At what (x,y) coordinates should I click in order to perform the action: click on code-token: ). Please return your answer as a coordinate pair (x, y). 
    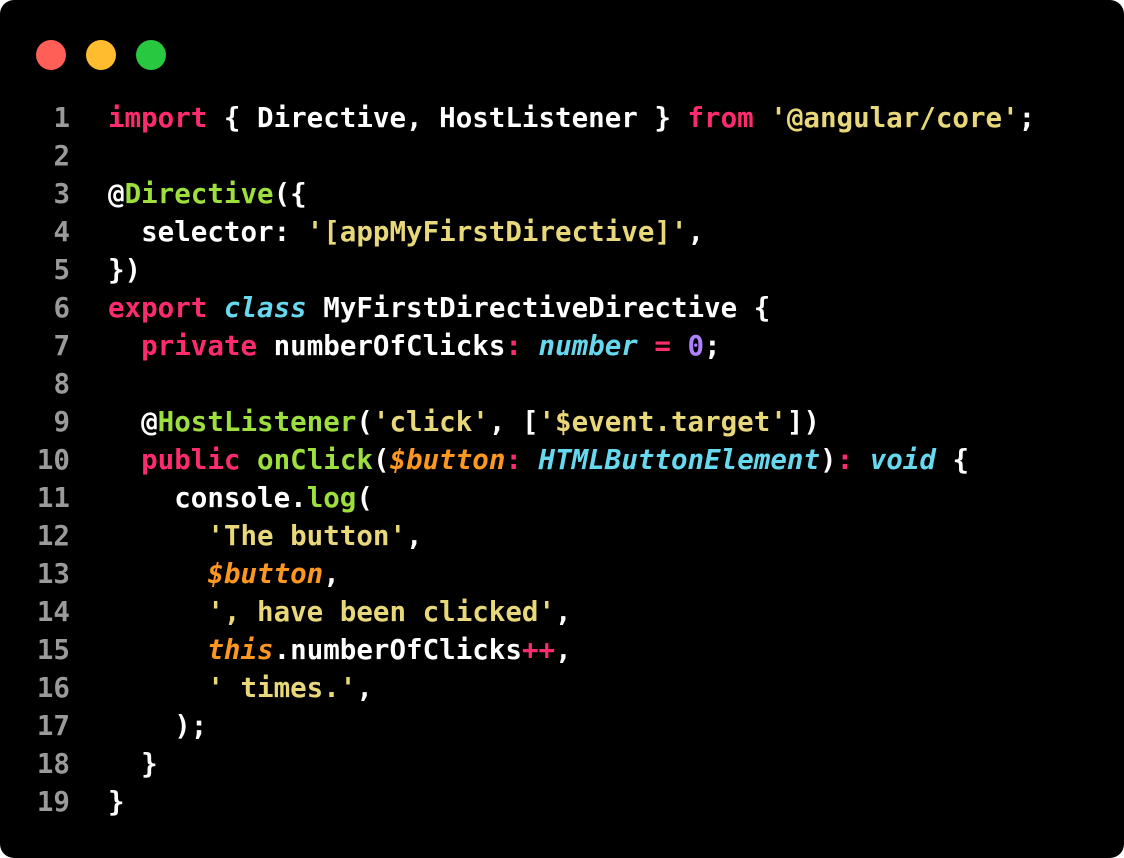
    Looking at the image, I should click on (828, 460).